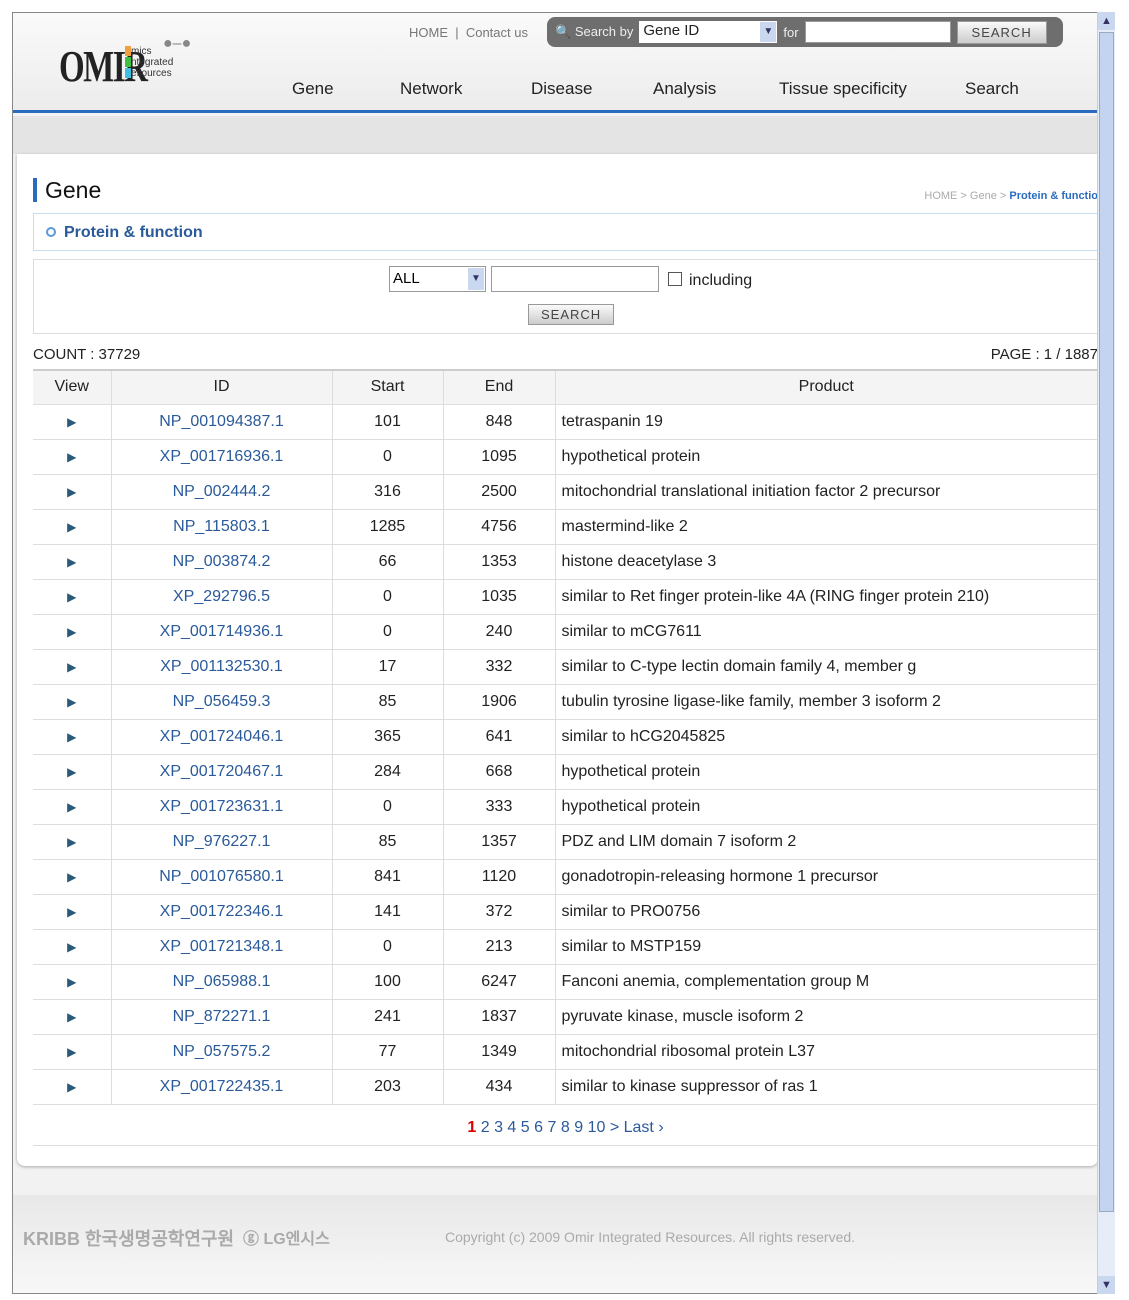 The image size is (1129, 1300). I want to click on gene-id-link: NP_001094387.1, so click(221, 421).